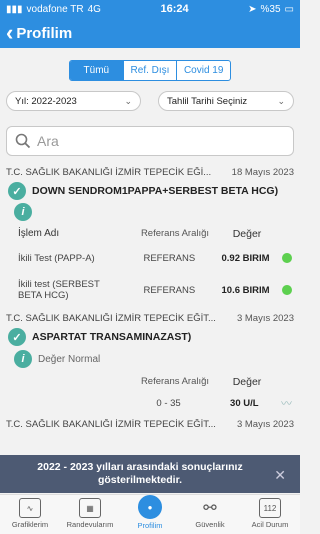 The image size is (320, 534). I want to click on table-row: İkili Test (PAPP-A) REFERANS 0.92 BIRIM, so click(150, 258).